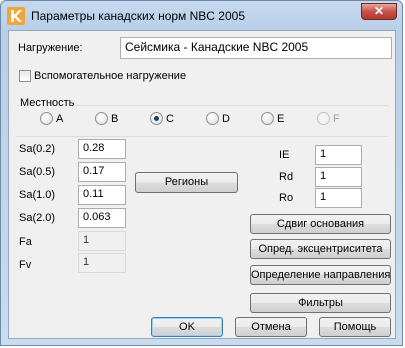 This screenshot has height=348, width=405. Describe the element at coordinates (338, 155) in the screenshot. I see `ie-input: 1` at that location.